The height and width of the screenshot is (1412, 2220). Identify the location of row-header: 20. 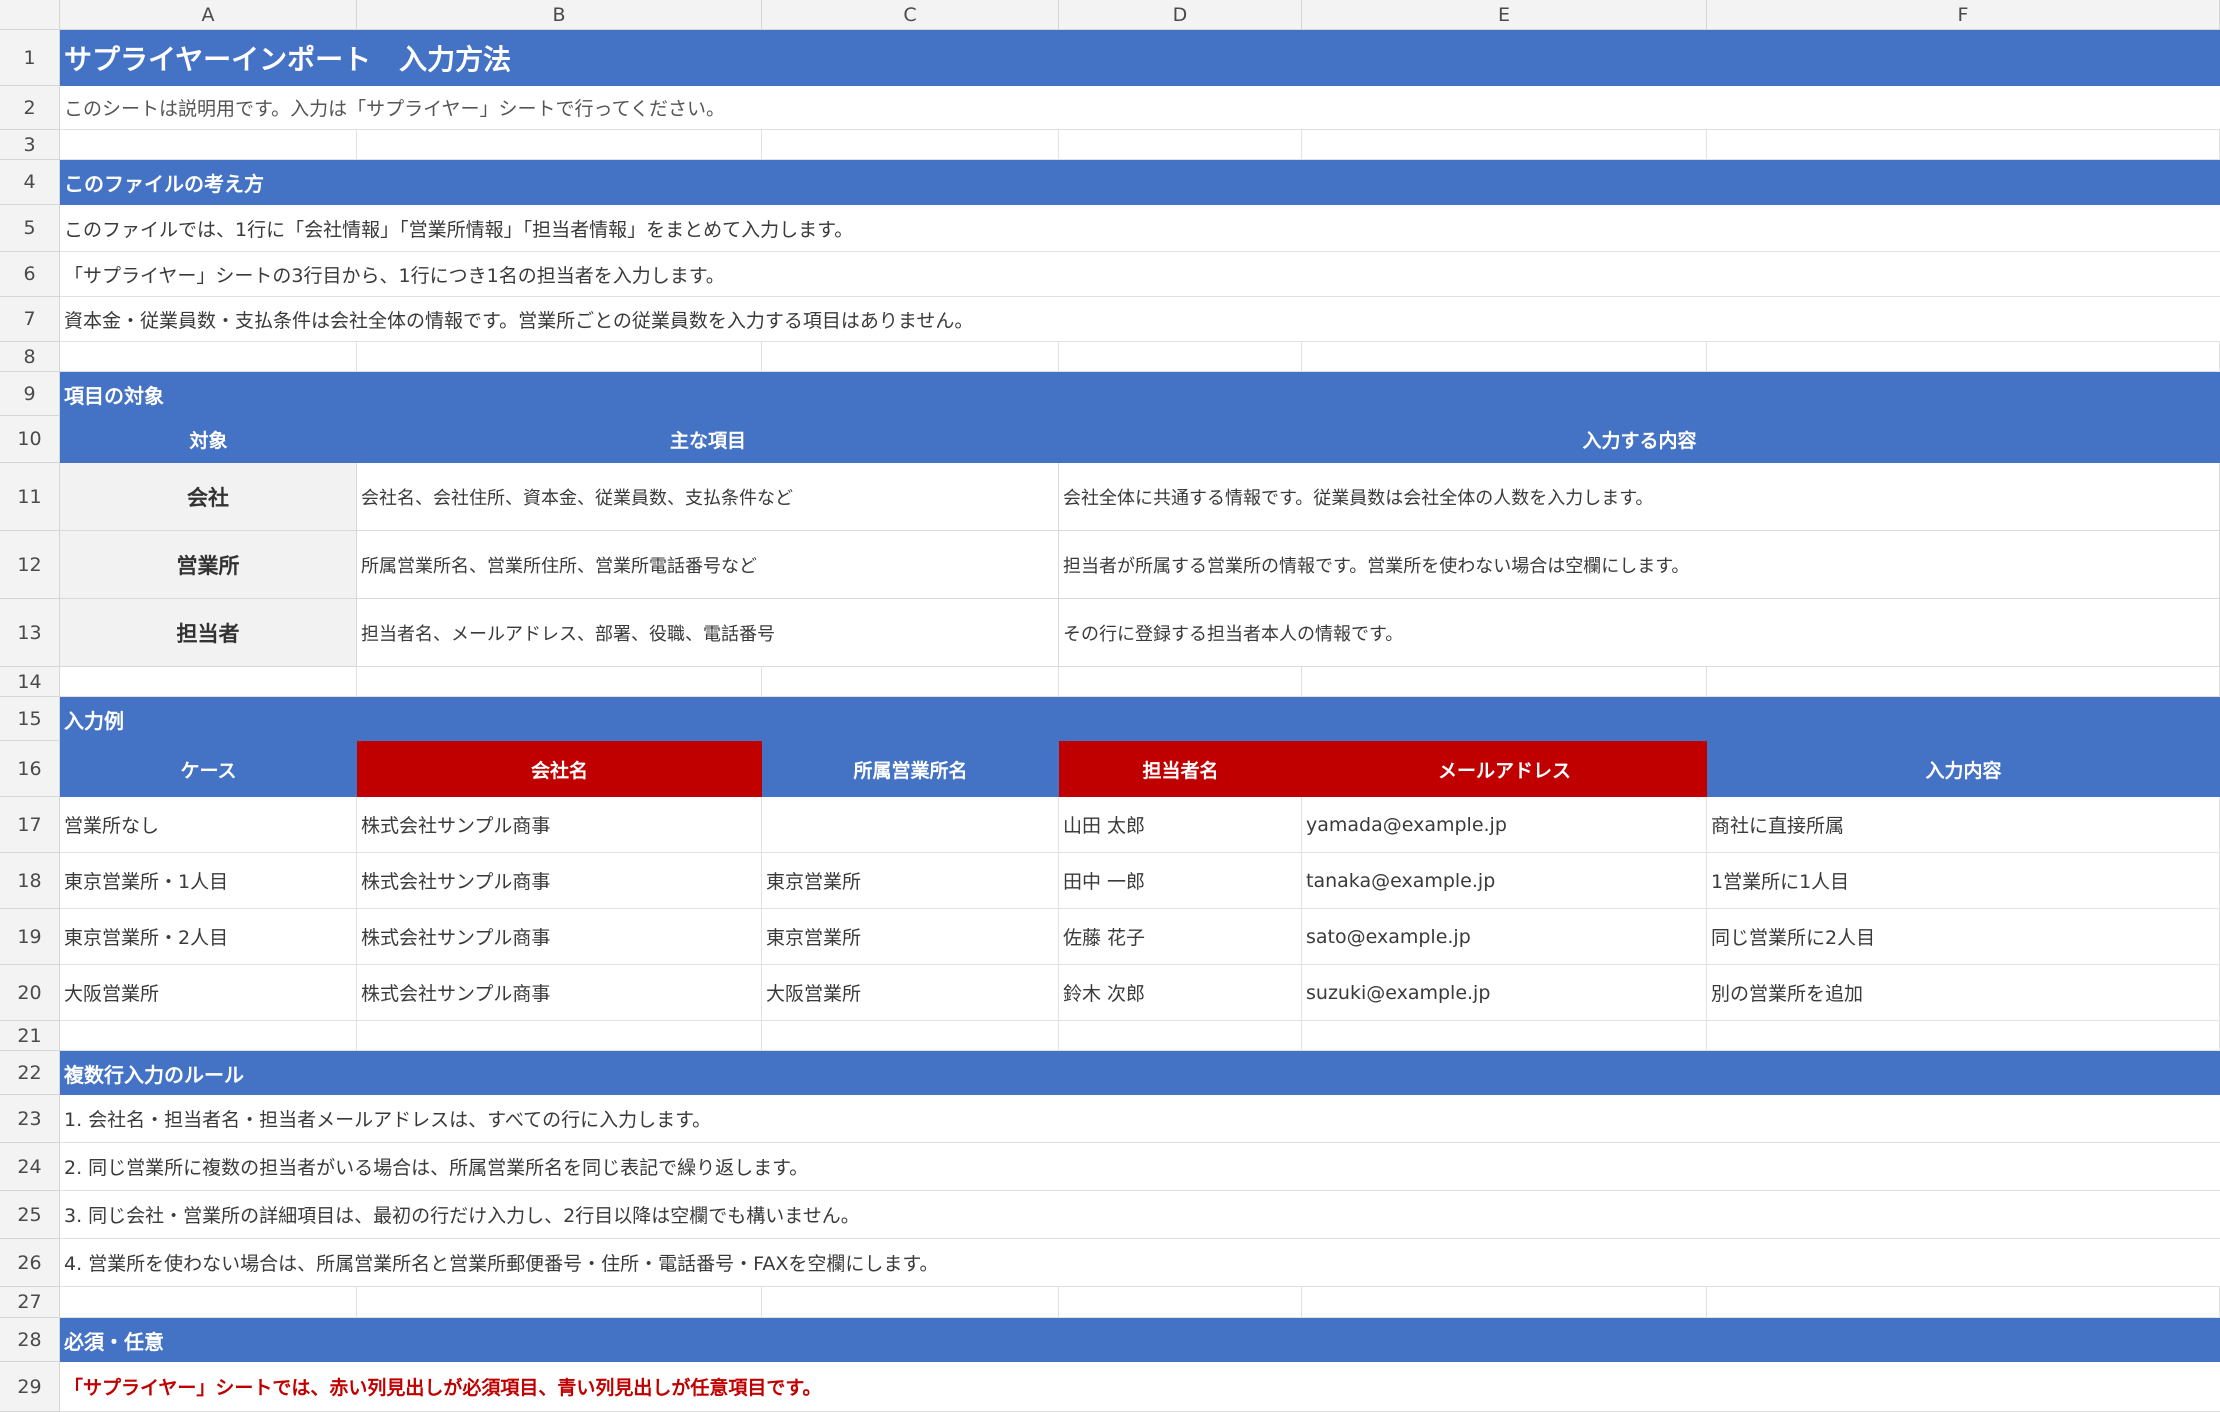
(30, 993).